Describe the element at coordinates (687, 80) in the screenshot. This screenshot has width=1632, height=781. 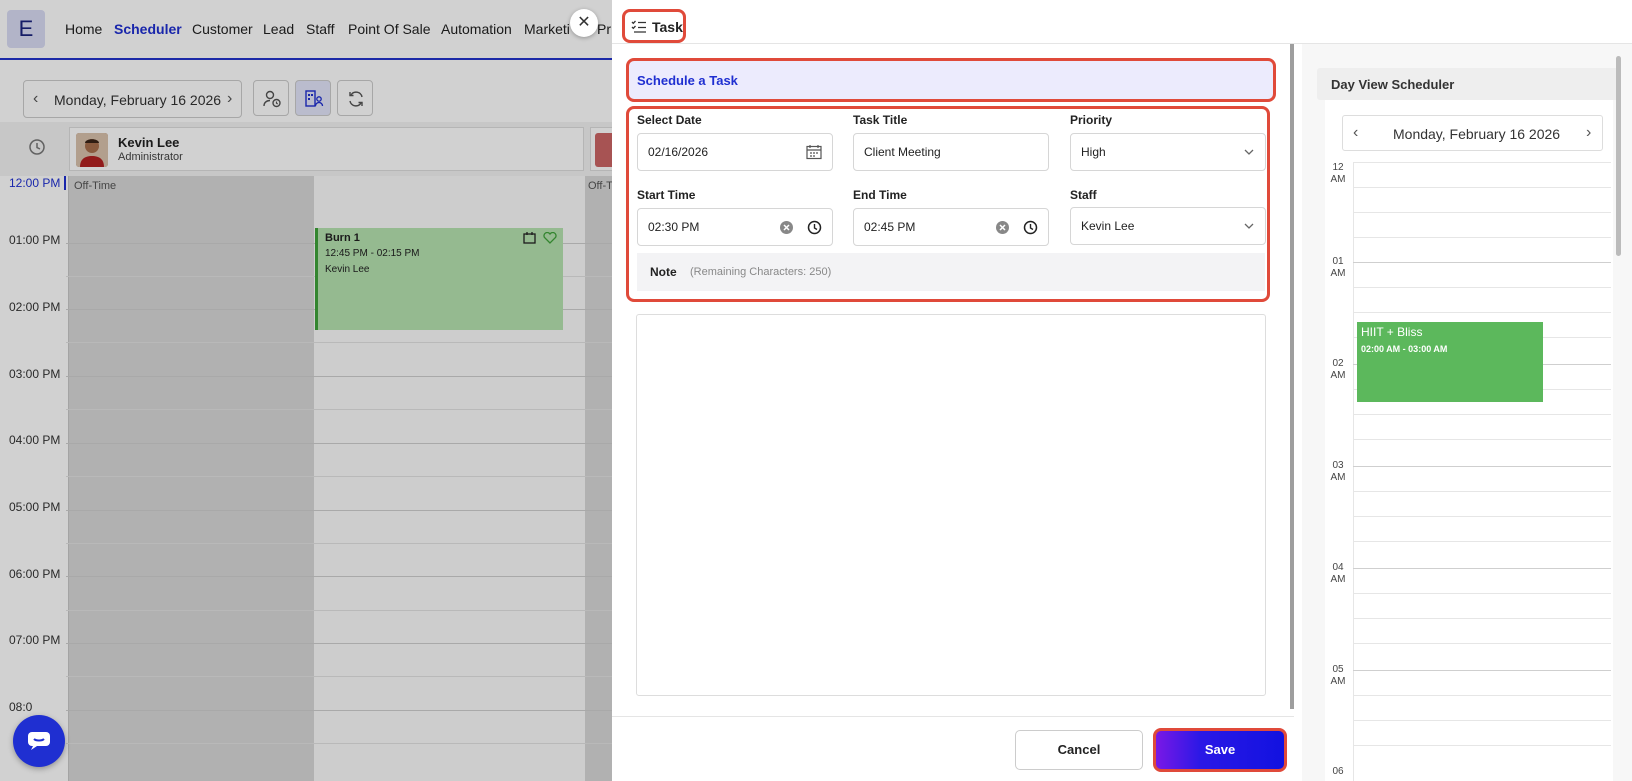
I see `section-title: Schedule a Task` at that location.